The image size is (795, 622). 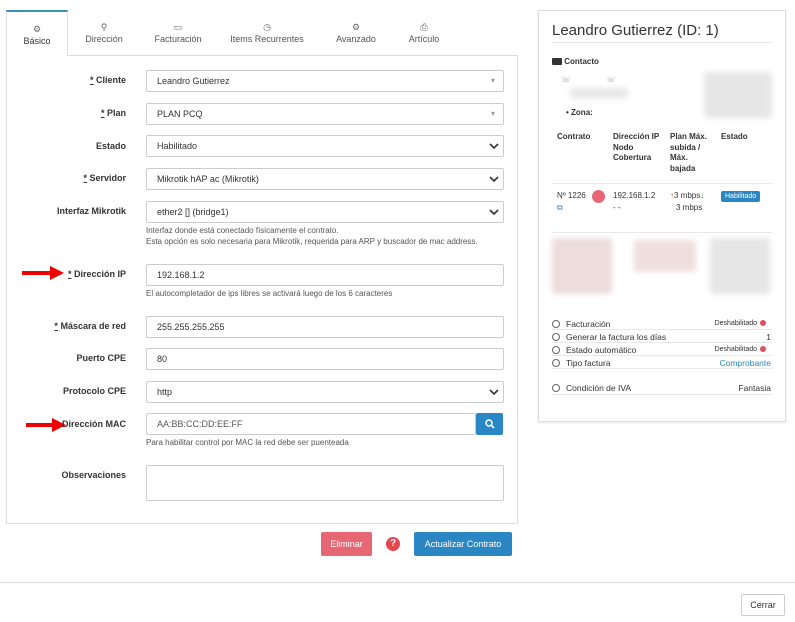 What do you see at coordinates (575, 61) in the screenshot?
I see `contact-header: Contacto` at bounding box center [575, 61].